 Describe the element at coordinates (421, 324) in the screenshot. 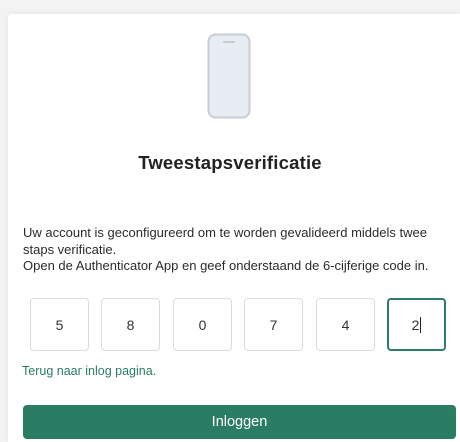

I see `text-caret` at that location.